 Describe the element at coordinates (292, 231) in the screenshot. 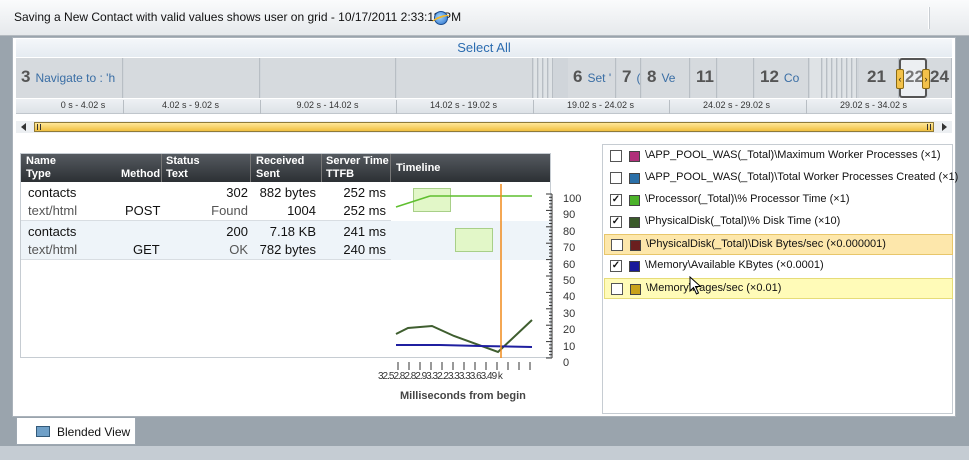

I see `cell-received: 7.18 KB` at that location.